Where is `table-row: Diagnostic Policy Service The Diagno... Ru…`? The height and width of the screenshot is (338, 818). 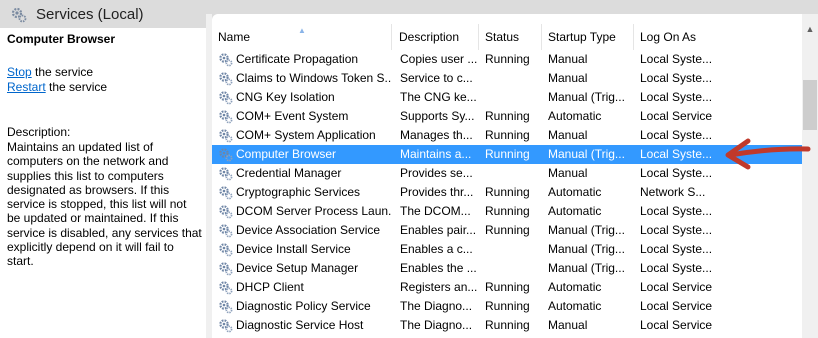
table-row: Diagnostic Policy Service The Diagno... Ru… is located at coordinates (507, 306).